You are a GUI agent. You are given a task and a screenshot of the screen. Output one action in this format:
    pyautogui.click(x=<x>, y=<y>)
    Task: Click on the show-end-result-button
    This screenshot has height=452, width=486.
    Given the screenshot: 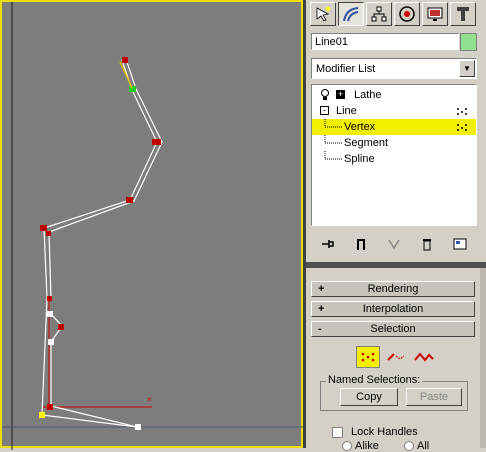 What is the action you would take?
    pyautogui.click(x=361, y=244)
    